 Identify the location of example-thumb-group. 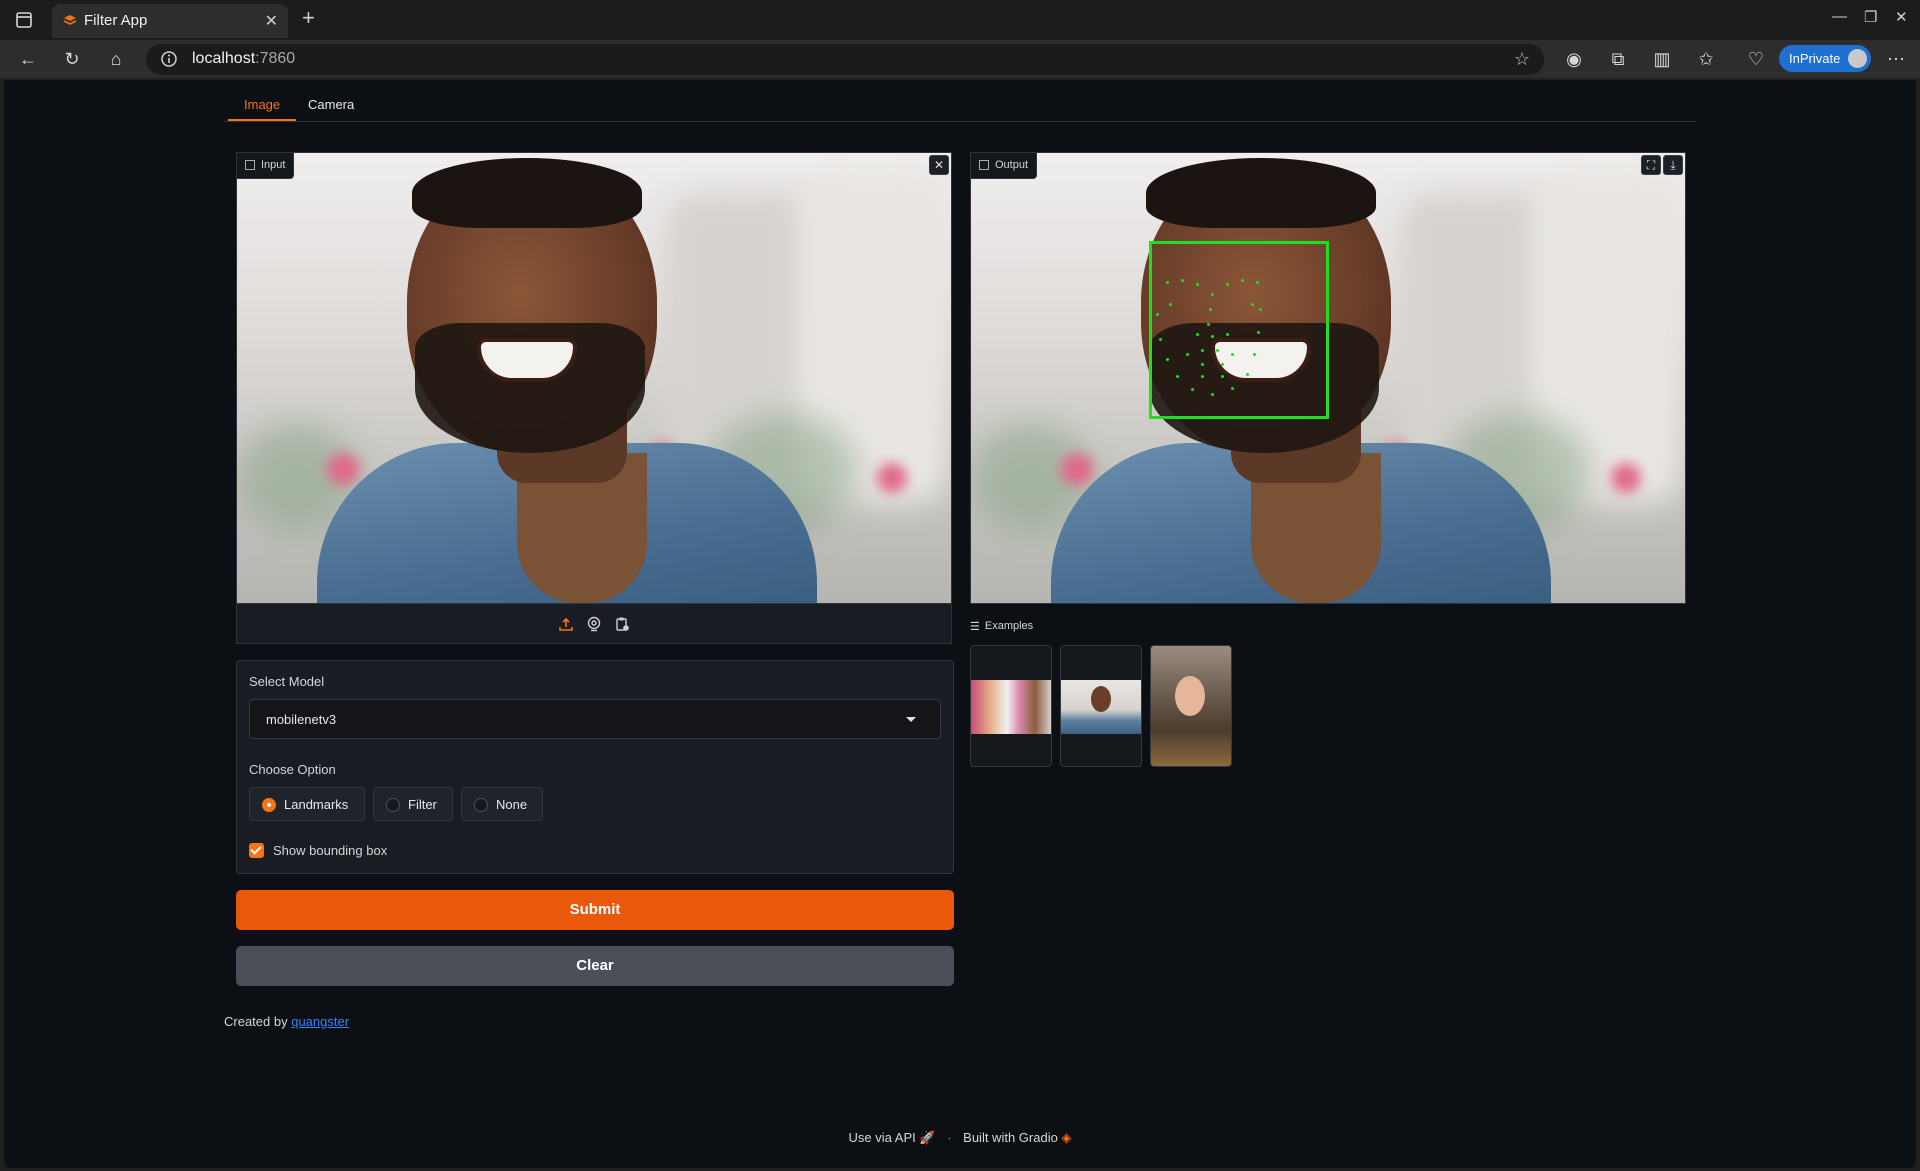
(1011, 706).